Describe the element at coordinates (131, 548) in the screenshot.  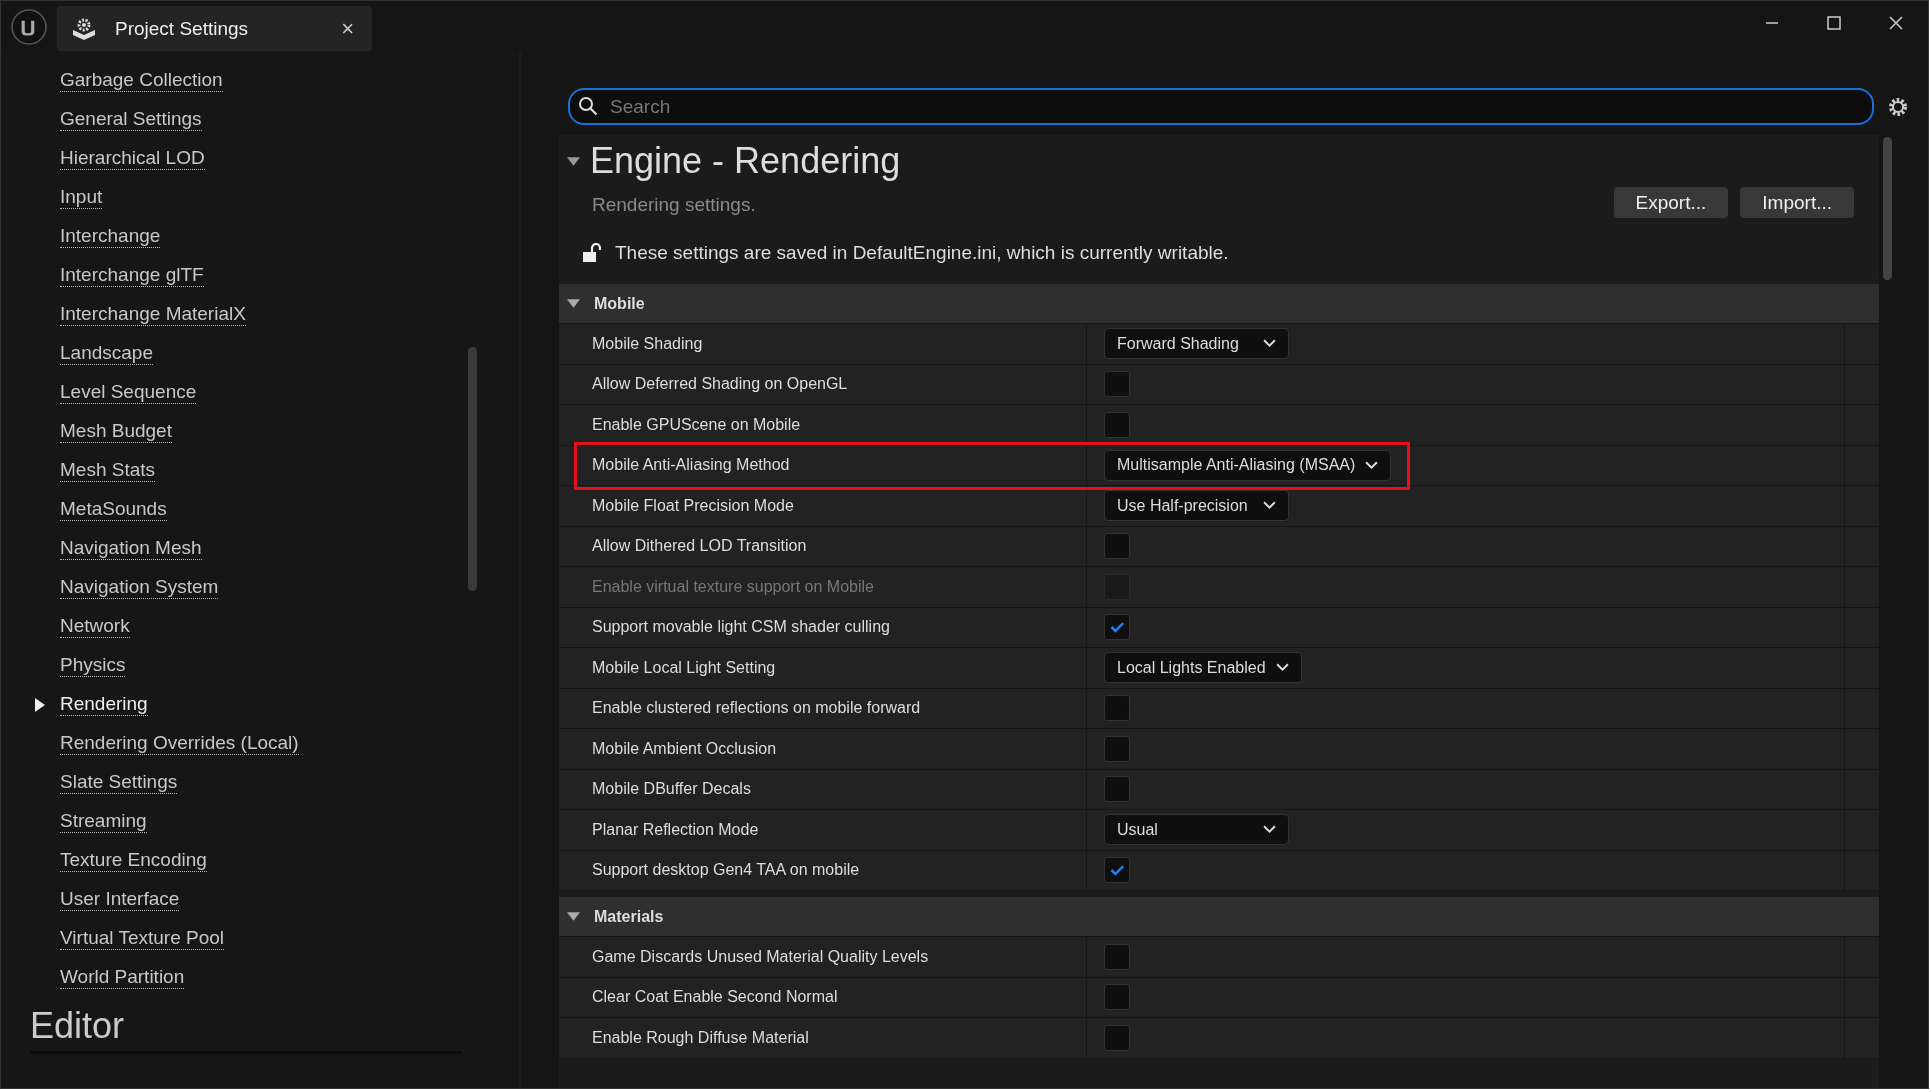
I see `sidebar-link: Navigation Mesh` at that location.